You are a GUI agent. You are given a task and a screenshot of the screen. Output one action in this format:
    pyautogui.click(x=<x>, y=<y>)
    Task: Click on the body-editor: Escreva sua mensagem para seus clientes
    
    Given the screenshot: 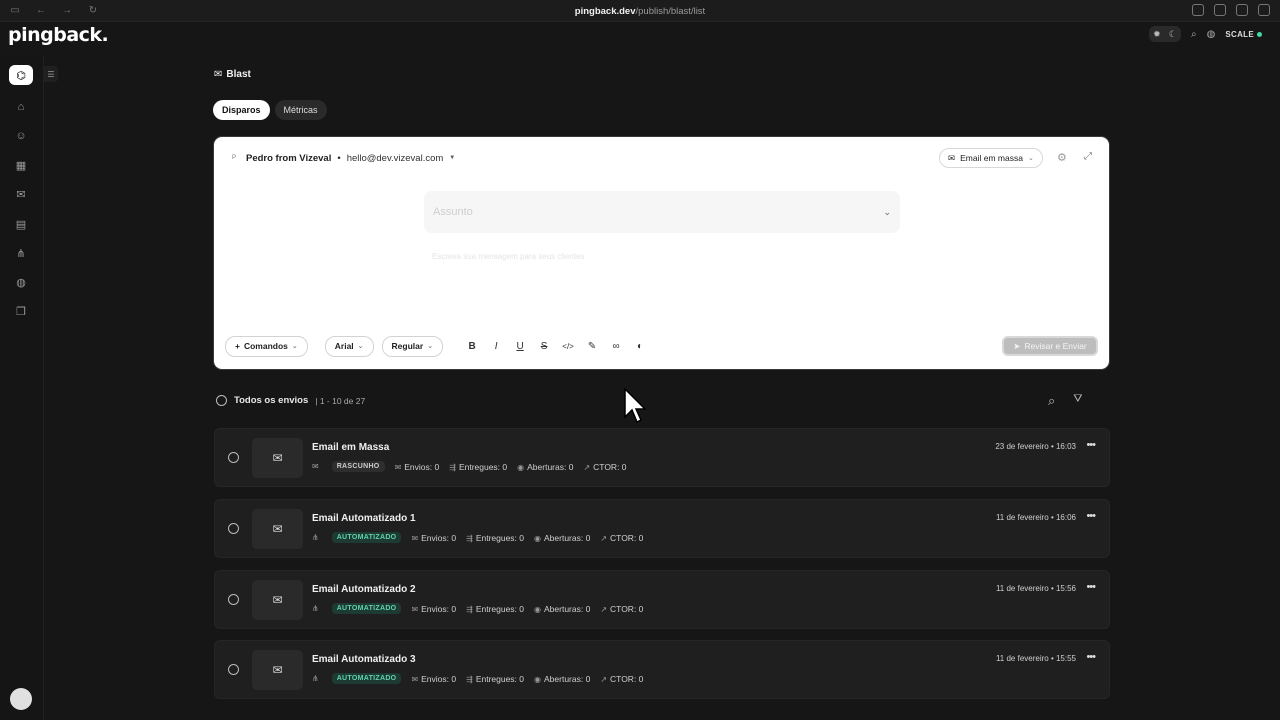 What is the action you would take?
    pyautogui.click(x=508, y=256)
    